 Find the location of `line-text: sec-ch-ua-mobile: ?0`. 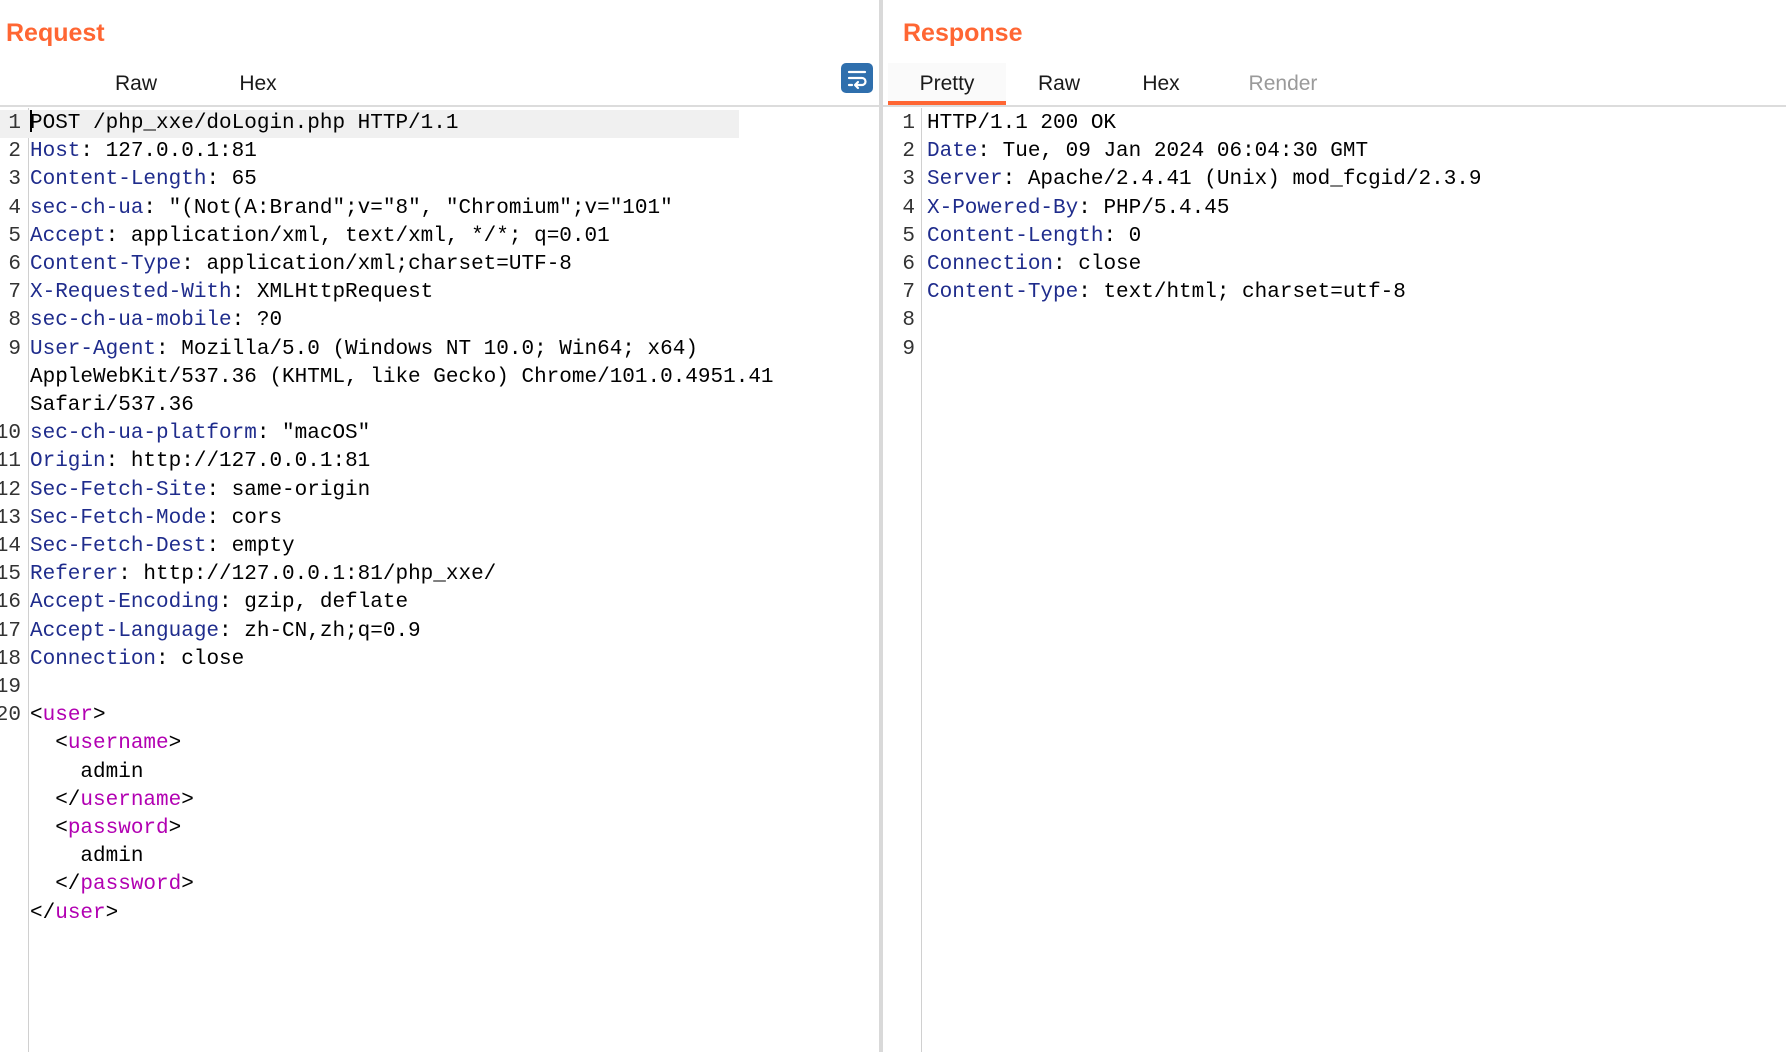

line-text: sec-ch-ua-mobile: ?0 is located at coordinates (156, 321).